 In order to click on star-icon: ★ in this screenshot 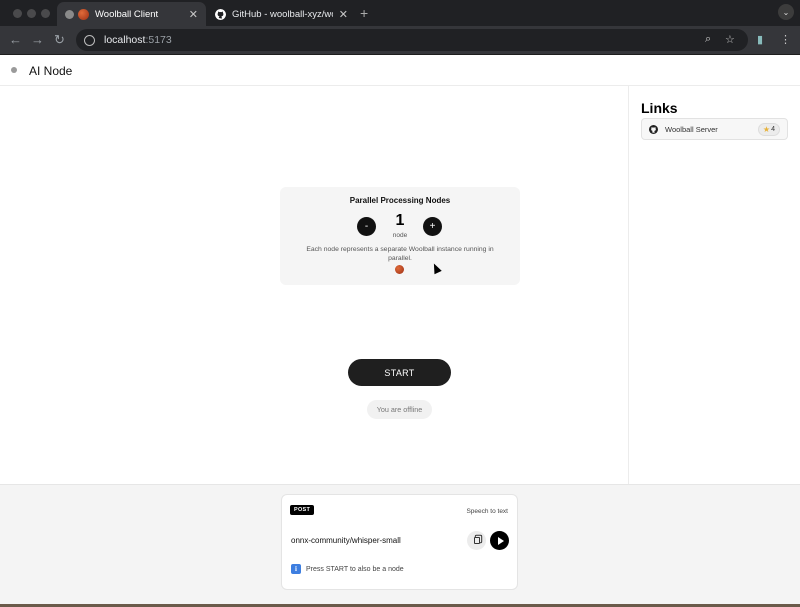, I will do `click(766, 129)`.